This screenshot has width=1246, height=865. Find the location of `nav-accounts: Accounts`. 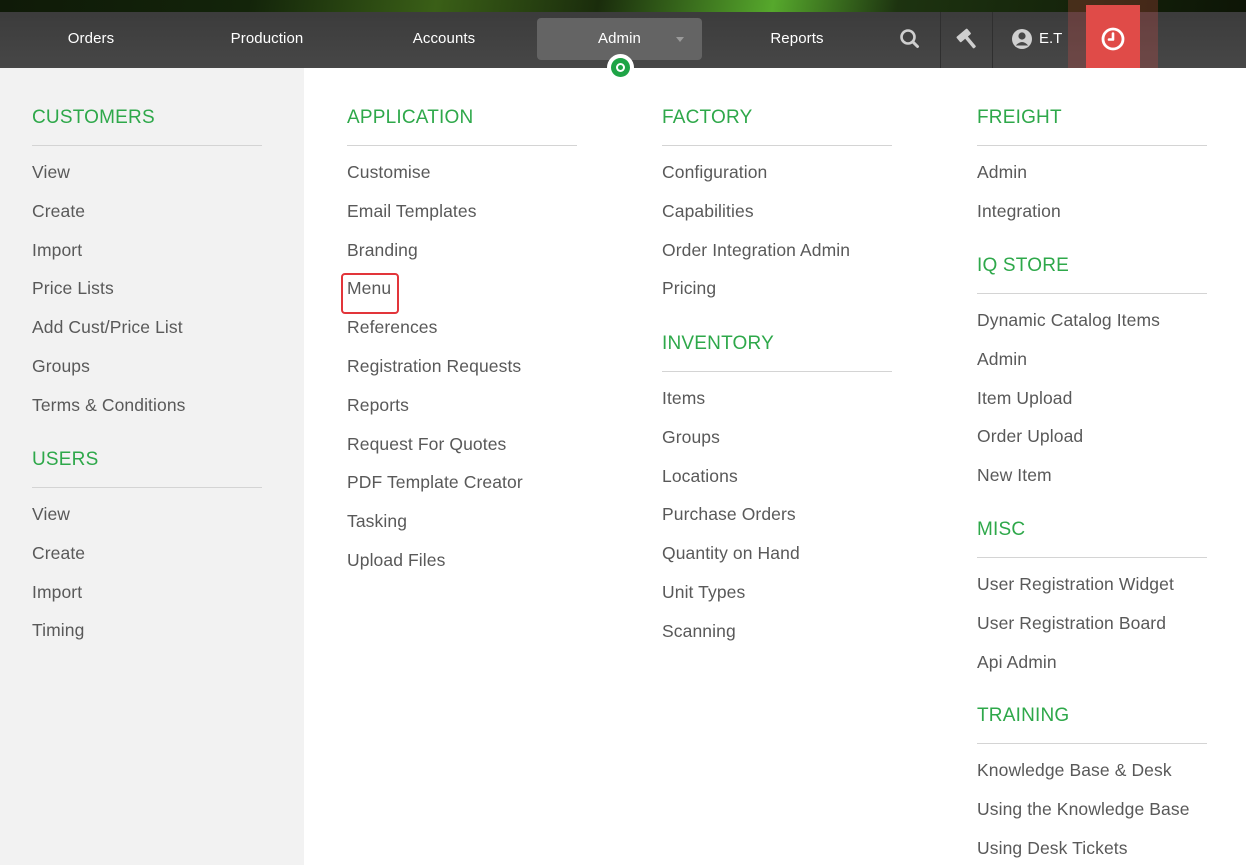

nav-accounts: Accounts is located at coordinates (444, 39).